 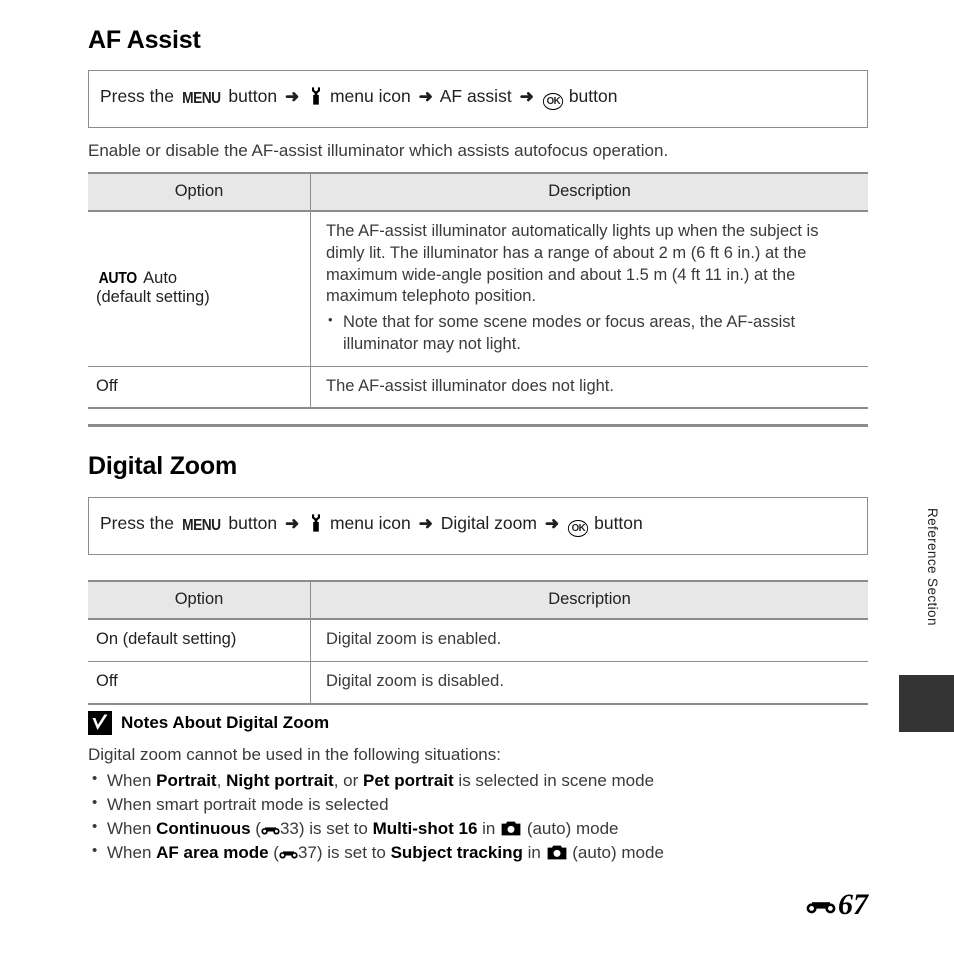 What do you see at coordinates (488, 523) in the screenshot?
I see `command-menu-item: Digital zoom` at bounding box center [488, 523].